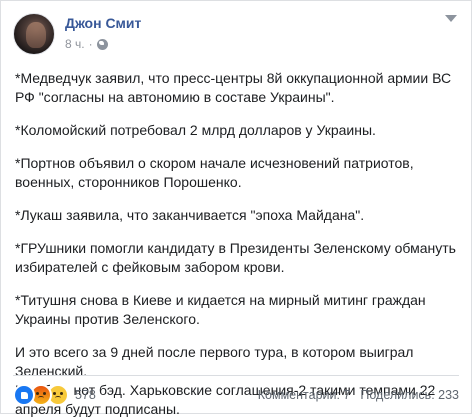  I want to click on chevron-down-icon, so click(451, 18).